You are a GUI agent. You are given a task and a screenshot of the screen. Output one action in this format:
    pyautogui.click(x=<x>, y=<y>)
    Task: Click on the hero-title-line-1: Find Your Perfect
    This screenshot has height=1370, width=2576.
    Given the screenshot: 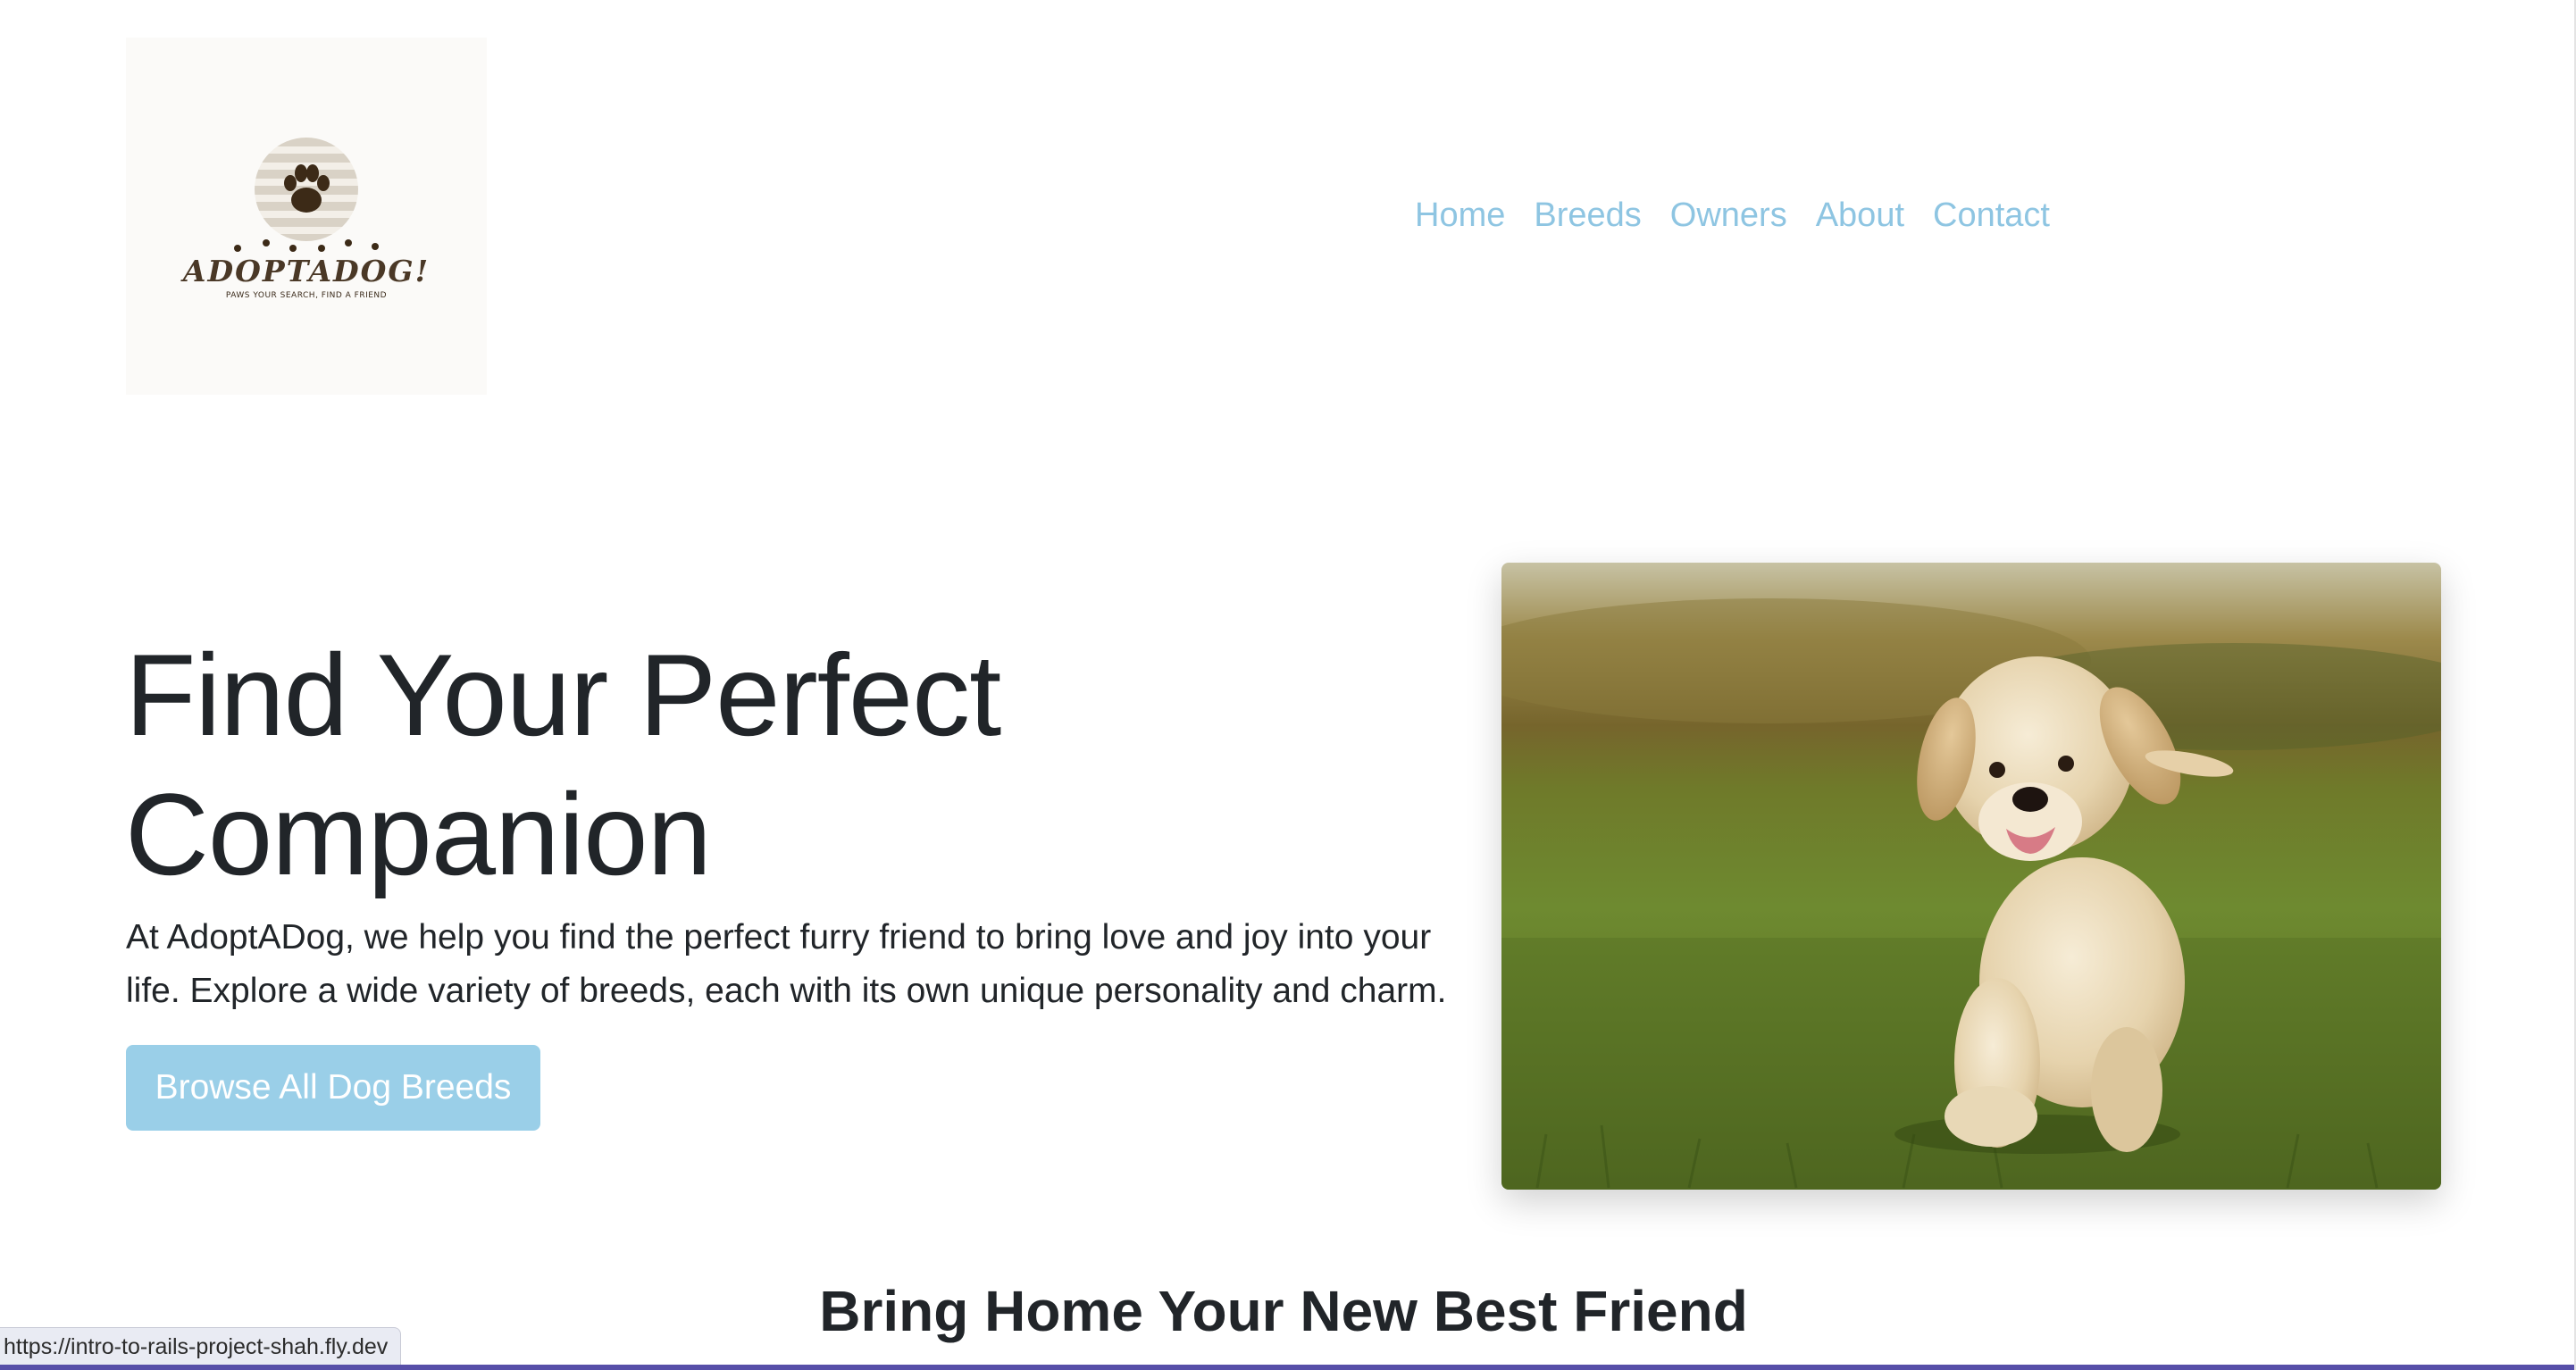 What is the action you would take?
    pyautogui.click(x=563, y=695)
    